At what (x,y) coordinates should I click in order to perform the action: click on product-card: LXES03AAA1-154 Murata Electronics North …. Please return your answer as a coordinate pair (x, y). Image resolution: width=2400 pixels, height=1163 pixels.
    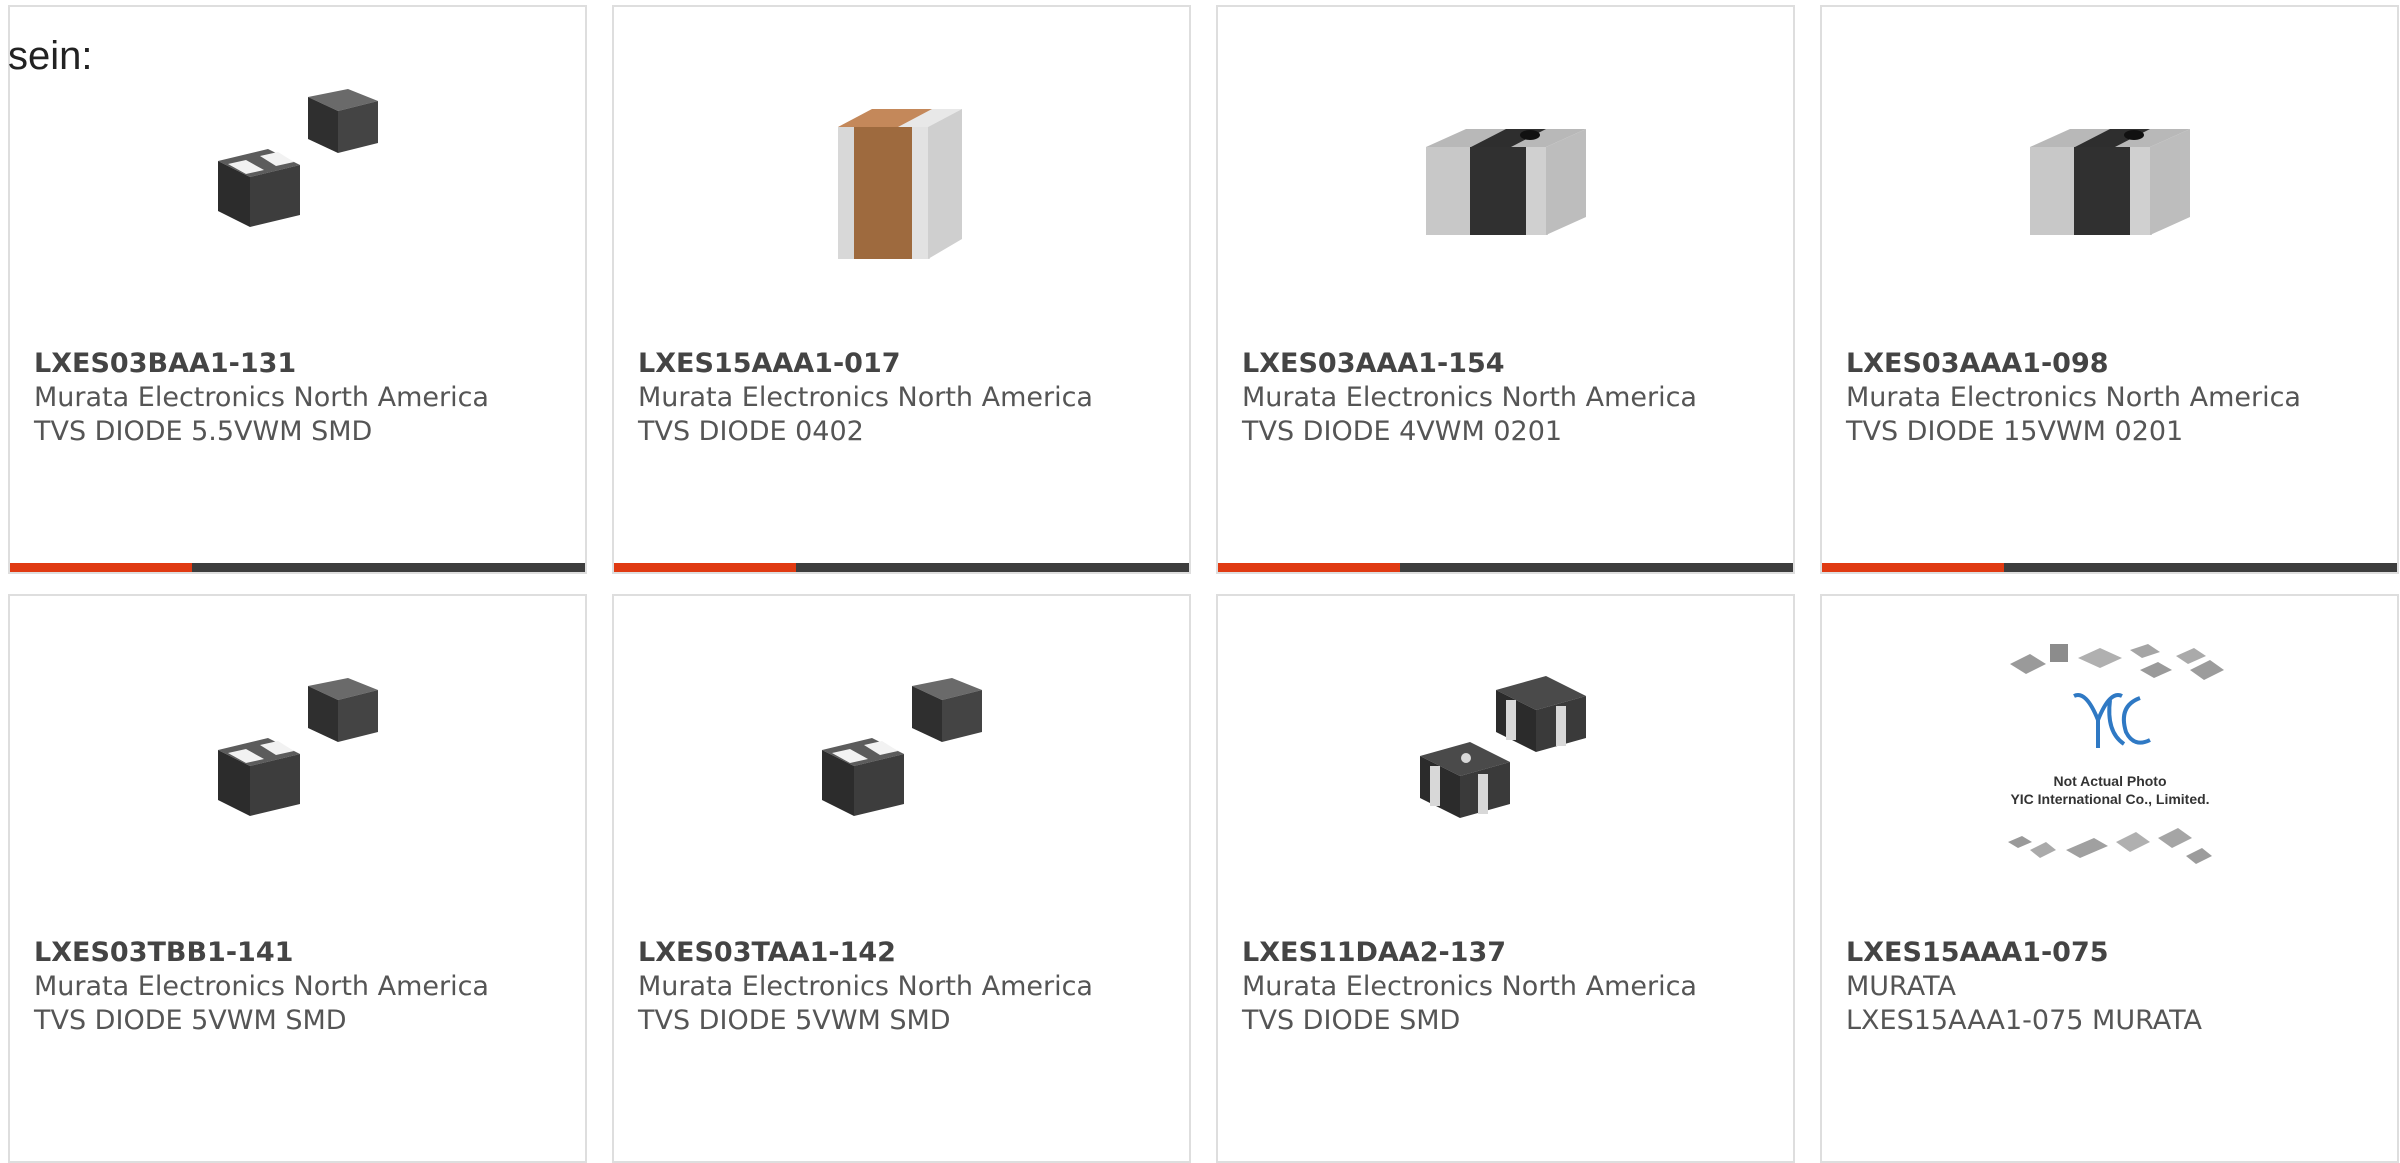
    Looking at the image, I should click on (1505, 289).